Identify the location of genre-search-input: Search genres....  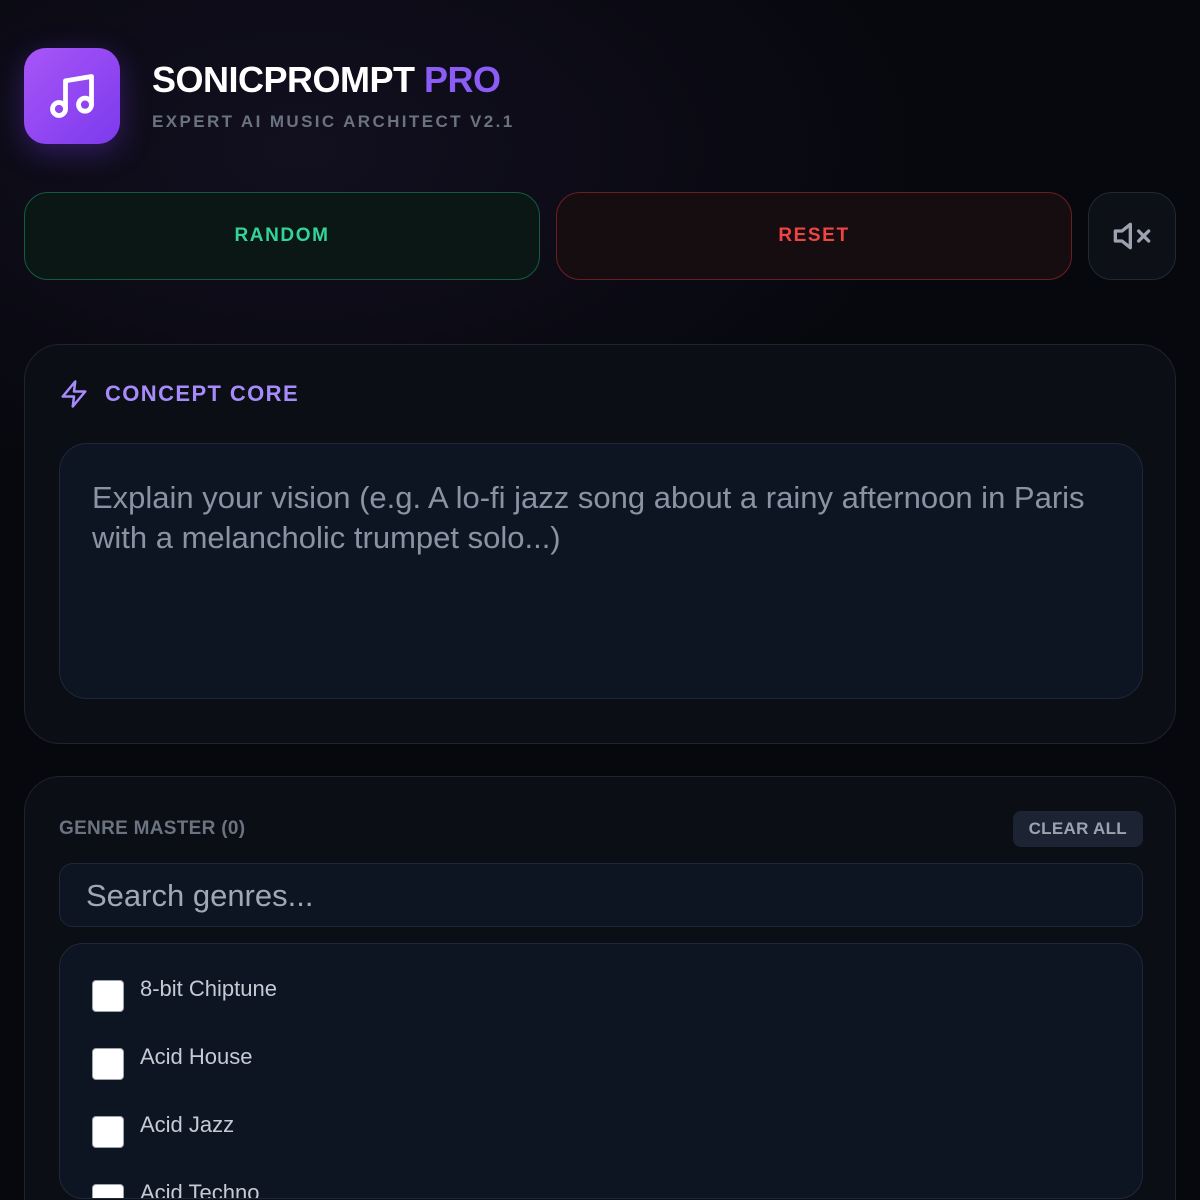
(601, 895).